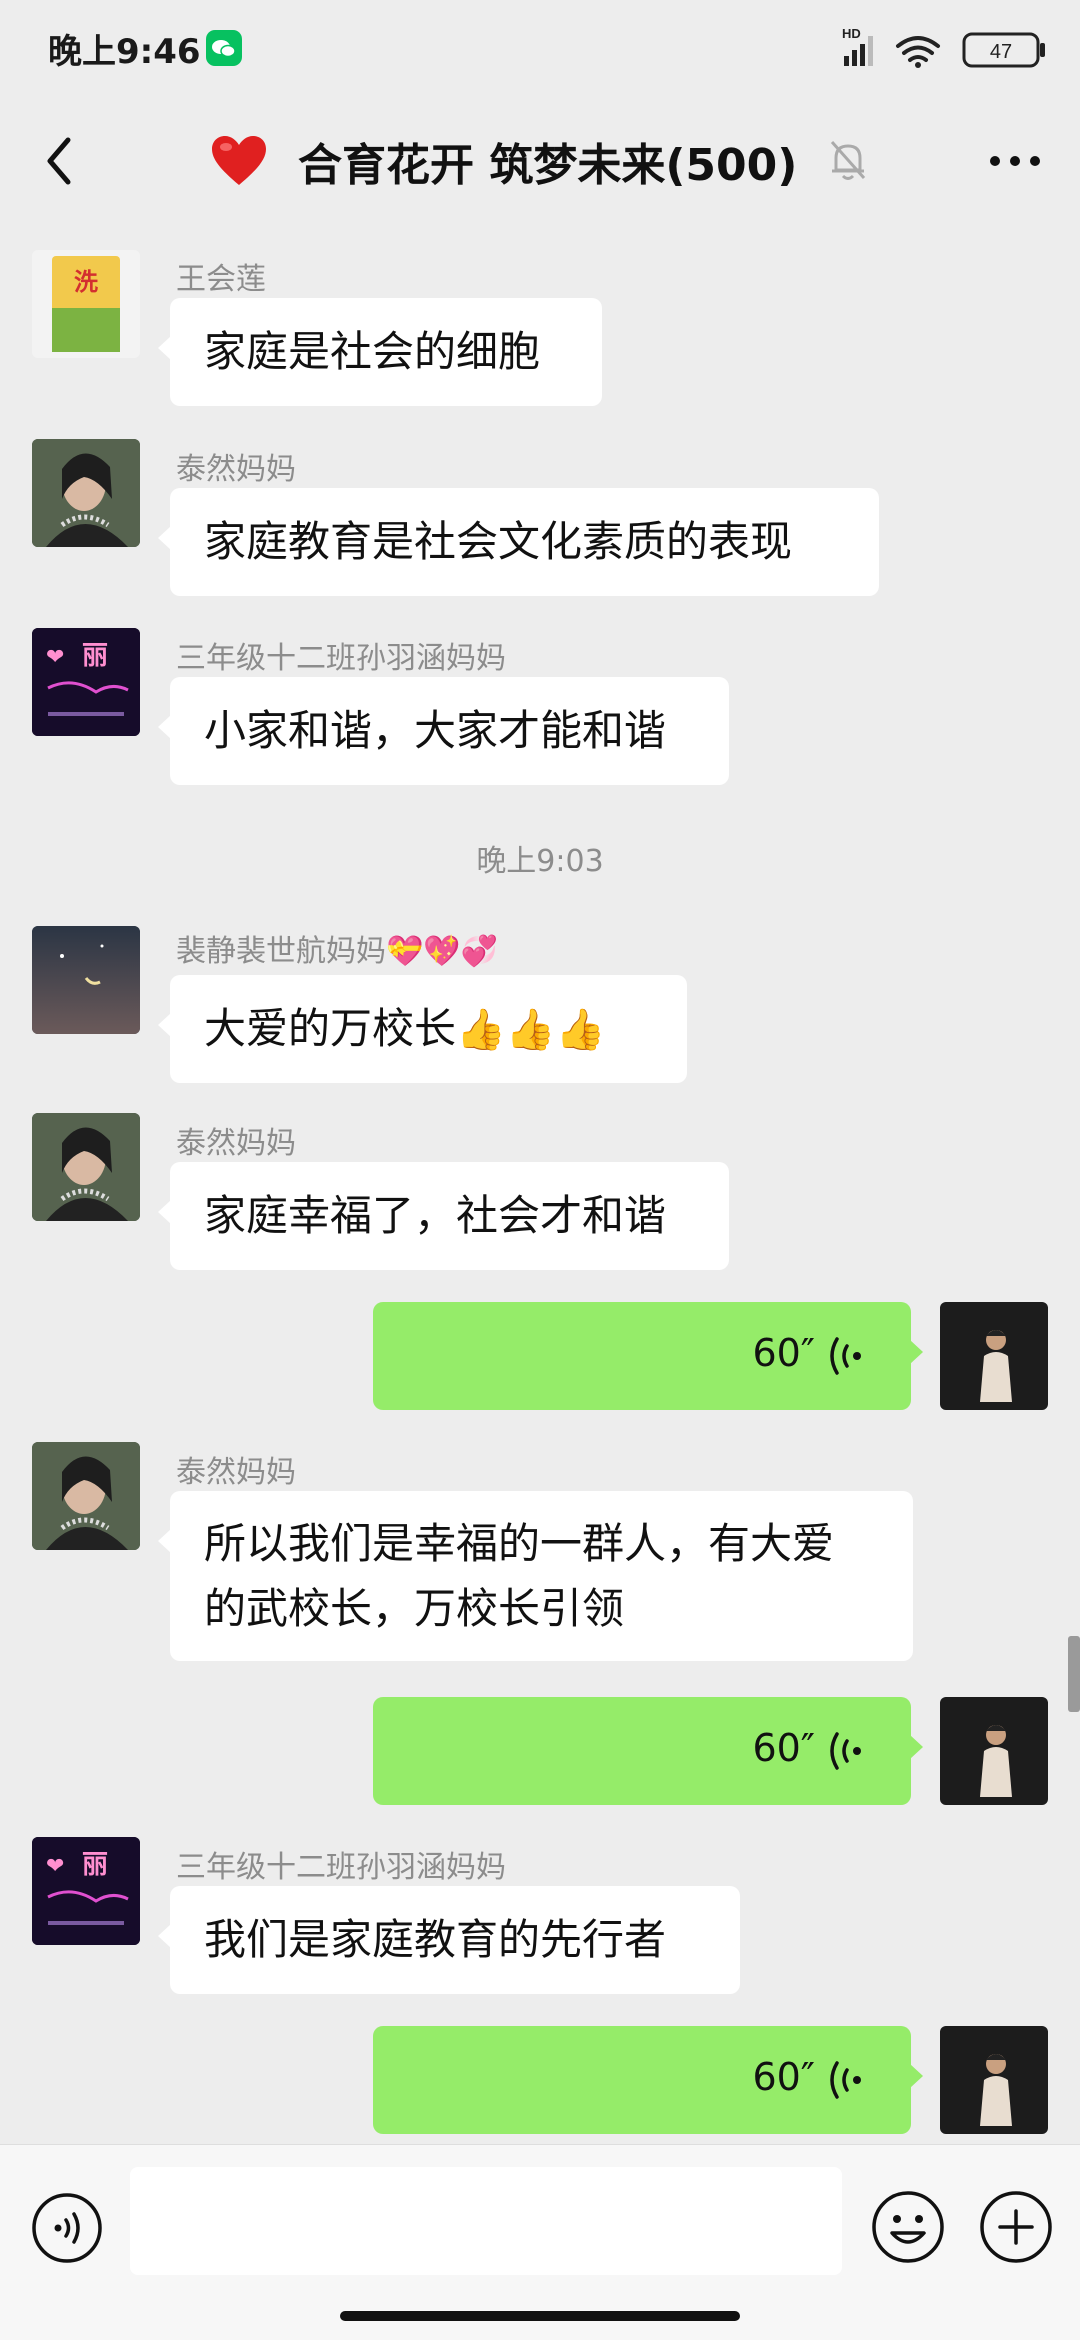  I want to click on message-bubble: 家庭幸福了，社会才和谐, so click(443, 1216).